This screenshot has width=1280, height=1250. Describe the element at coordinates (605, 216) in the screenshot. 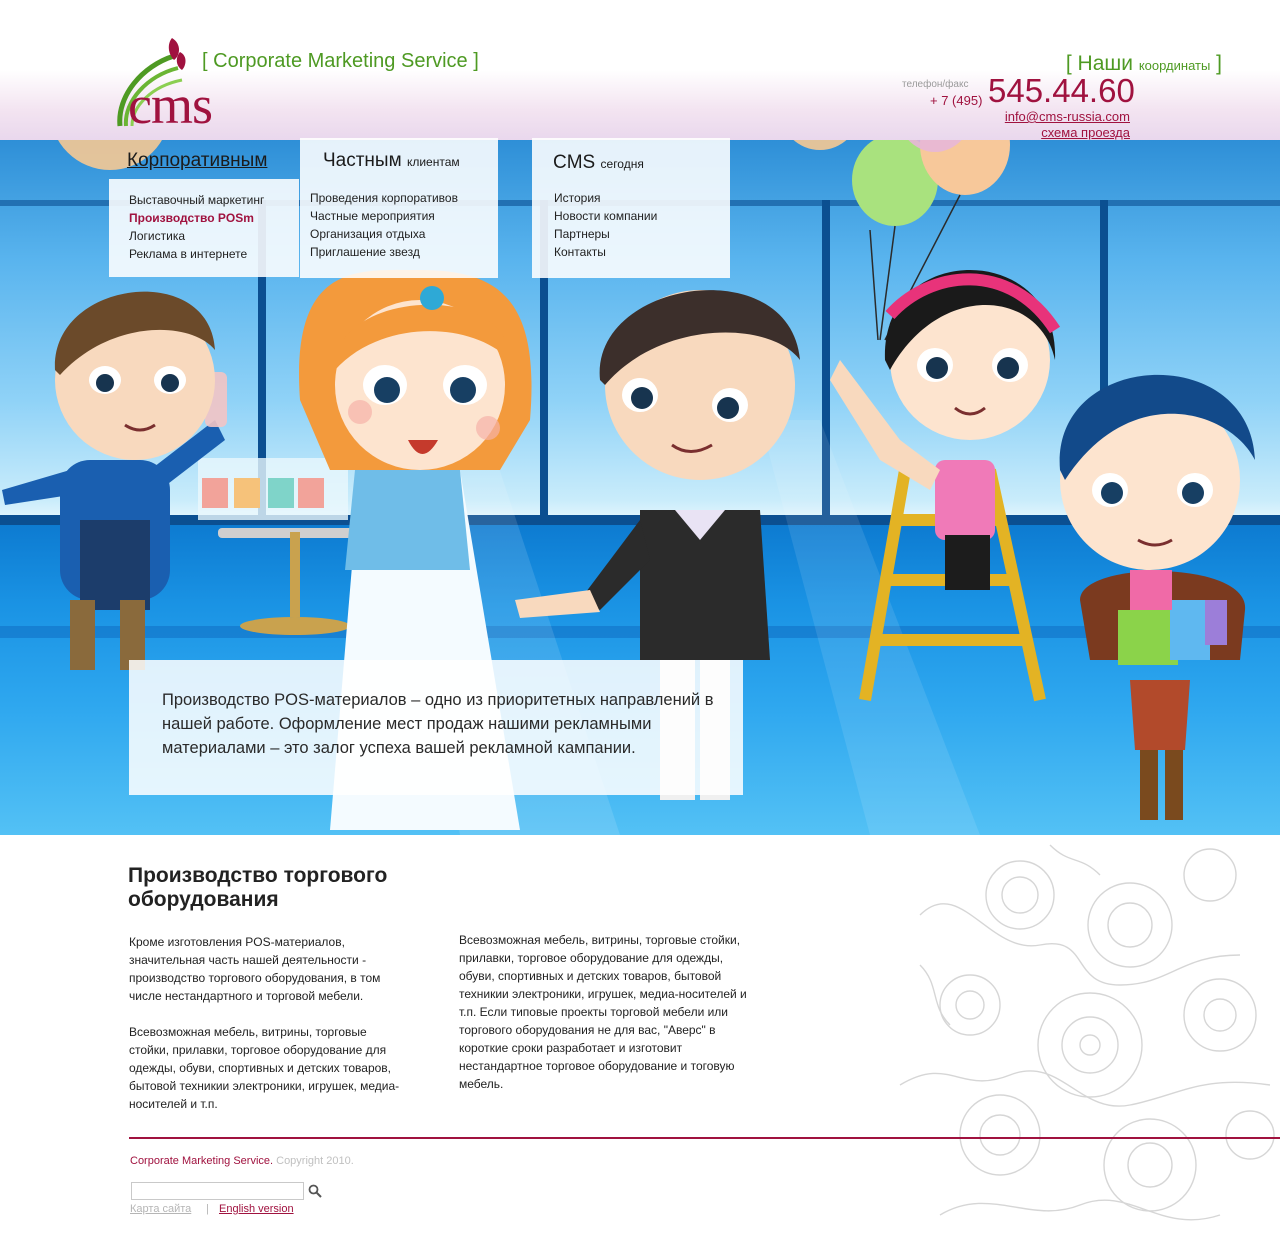

I see `nav-item-news: Новости компании` at that location.